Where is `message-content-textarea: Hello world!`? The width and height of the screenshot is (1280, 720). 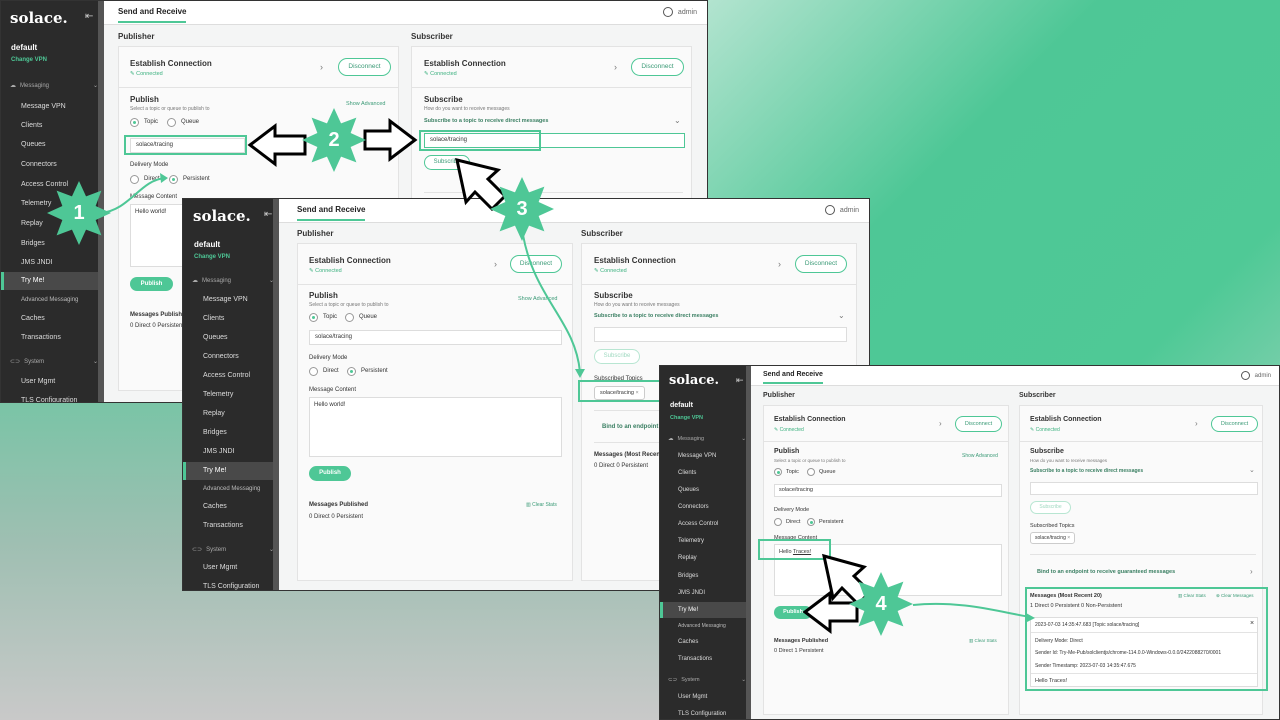
message-content-textarea: Hello world! is located at coordinates (435, 427).